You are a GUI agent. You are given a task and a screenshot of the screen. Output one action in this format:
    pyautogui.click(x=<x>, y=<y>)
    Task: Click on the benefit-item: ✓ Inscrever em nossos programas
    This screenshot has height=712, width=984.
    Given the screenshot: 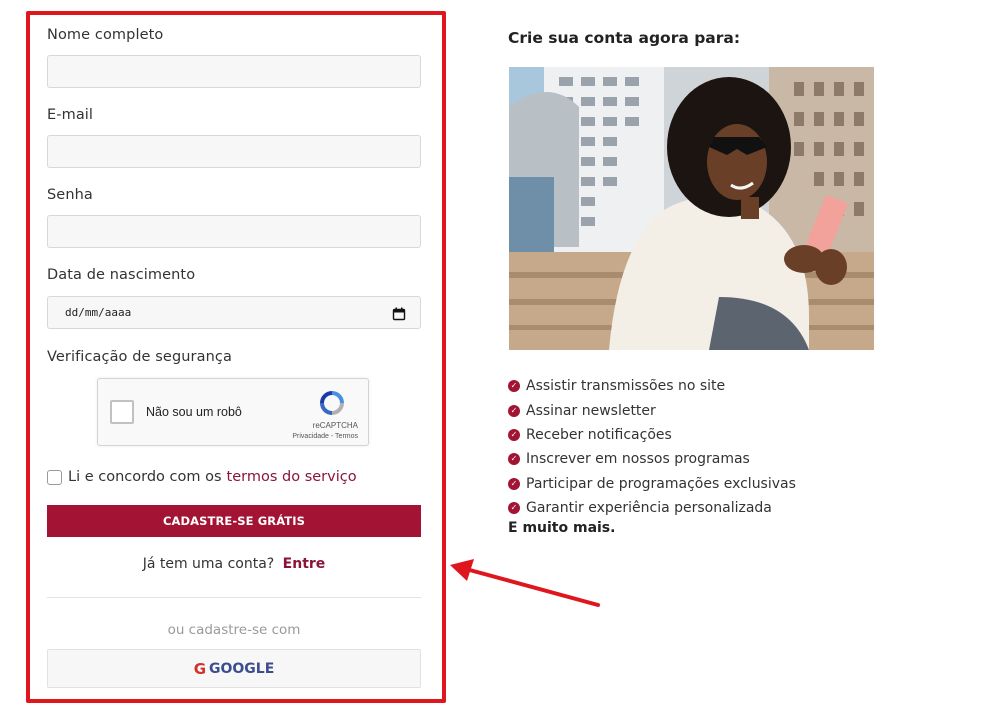 What is the action you would take?
    pyautogui.click(x=652, y=459)
    